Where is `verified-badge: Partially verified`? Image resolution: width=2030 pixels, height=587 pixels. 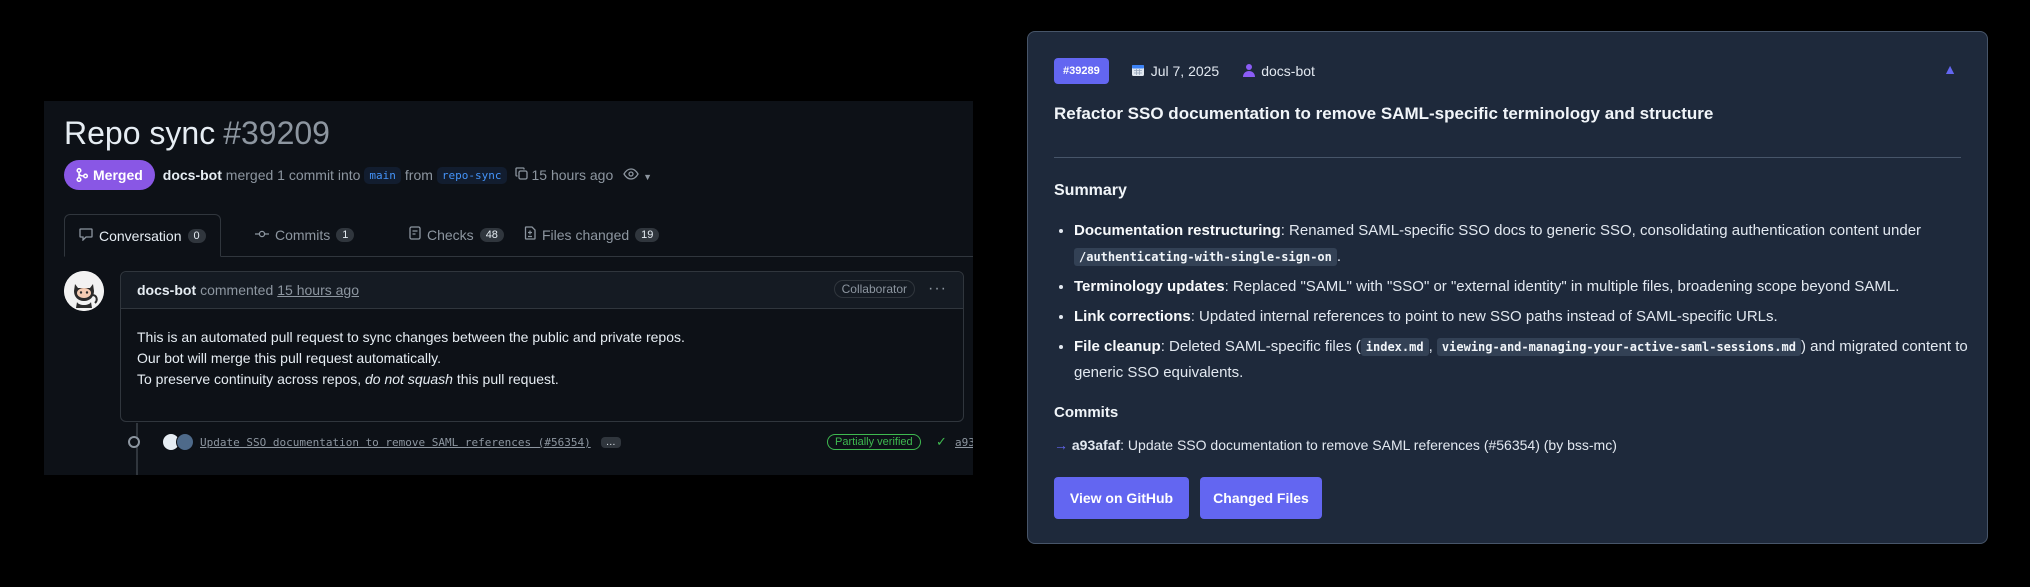
verified-badge: Partially verified is located at coordinates (874, 442).